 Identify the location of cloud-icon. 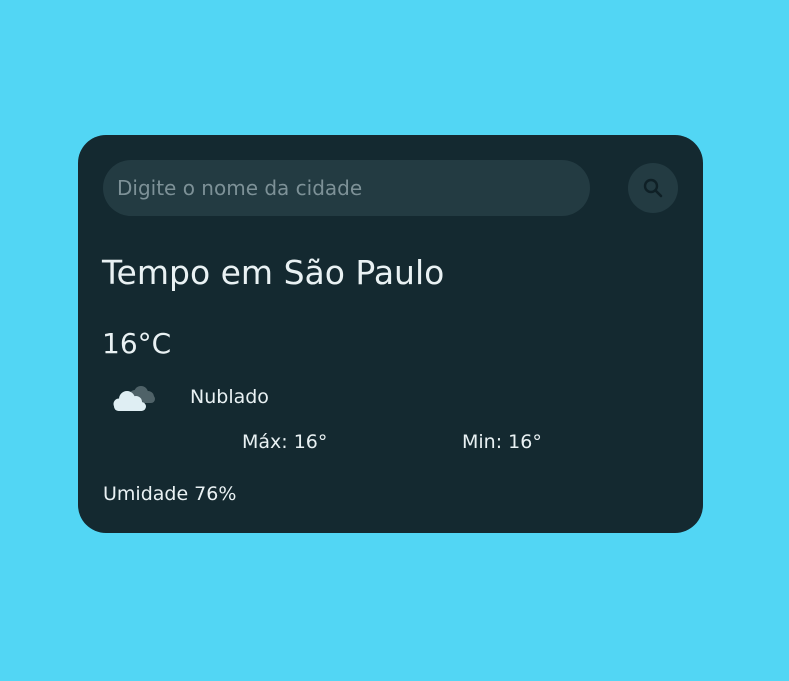
(134, 398).